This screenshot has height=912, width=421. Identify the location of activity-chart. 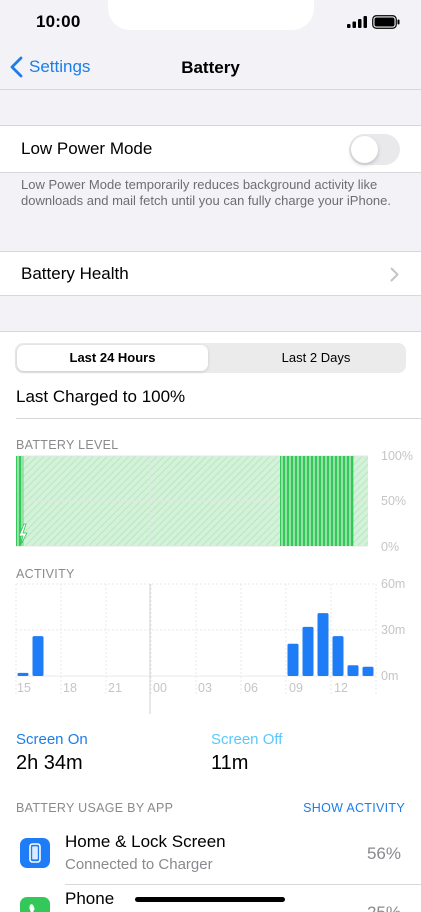
(196, 648).